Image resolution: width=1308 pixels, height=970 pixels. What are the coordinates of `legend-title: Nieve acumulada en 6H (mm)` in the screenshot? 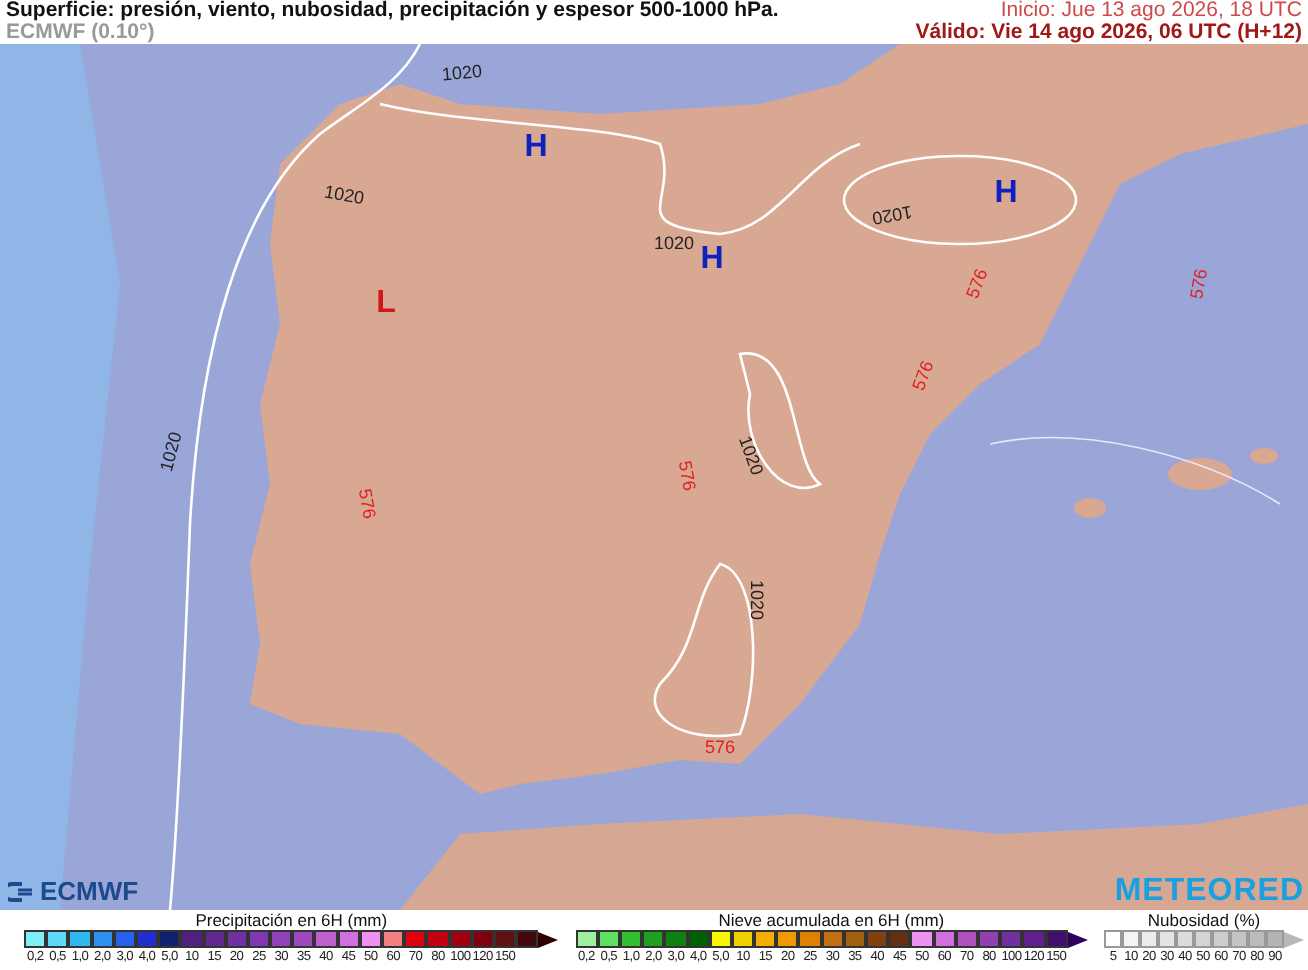 It's located at (831, 920).